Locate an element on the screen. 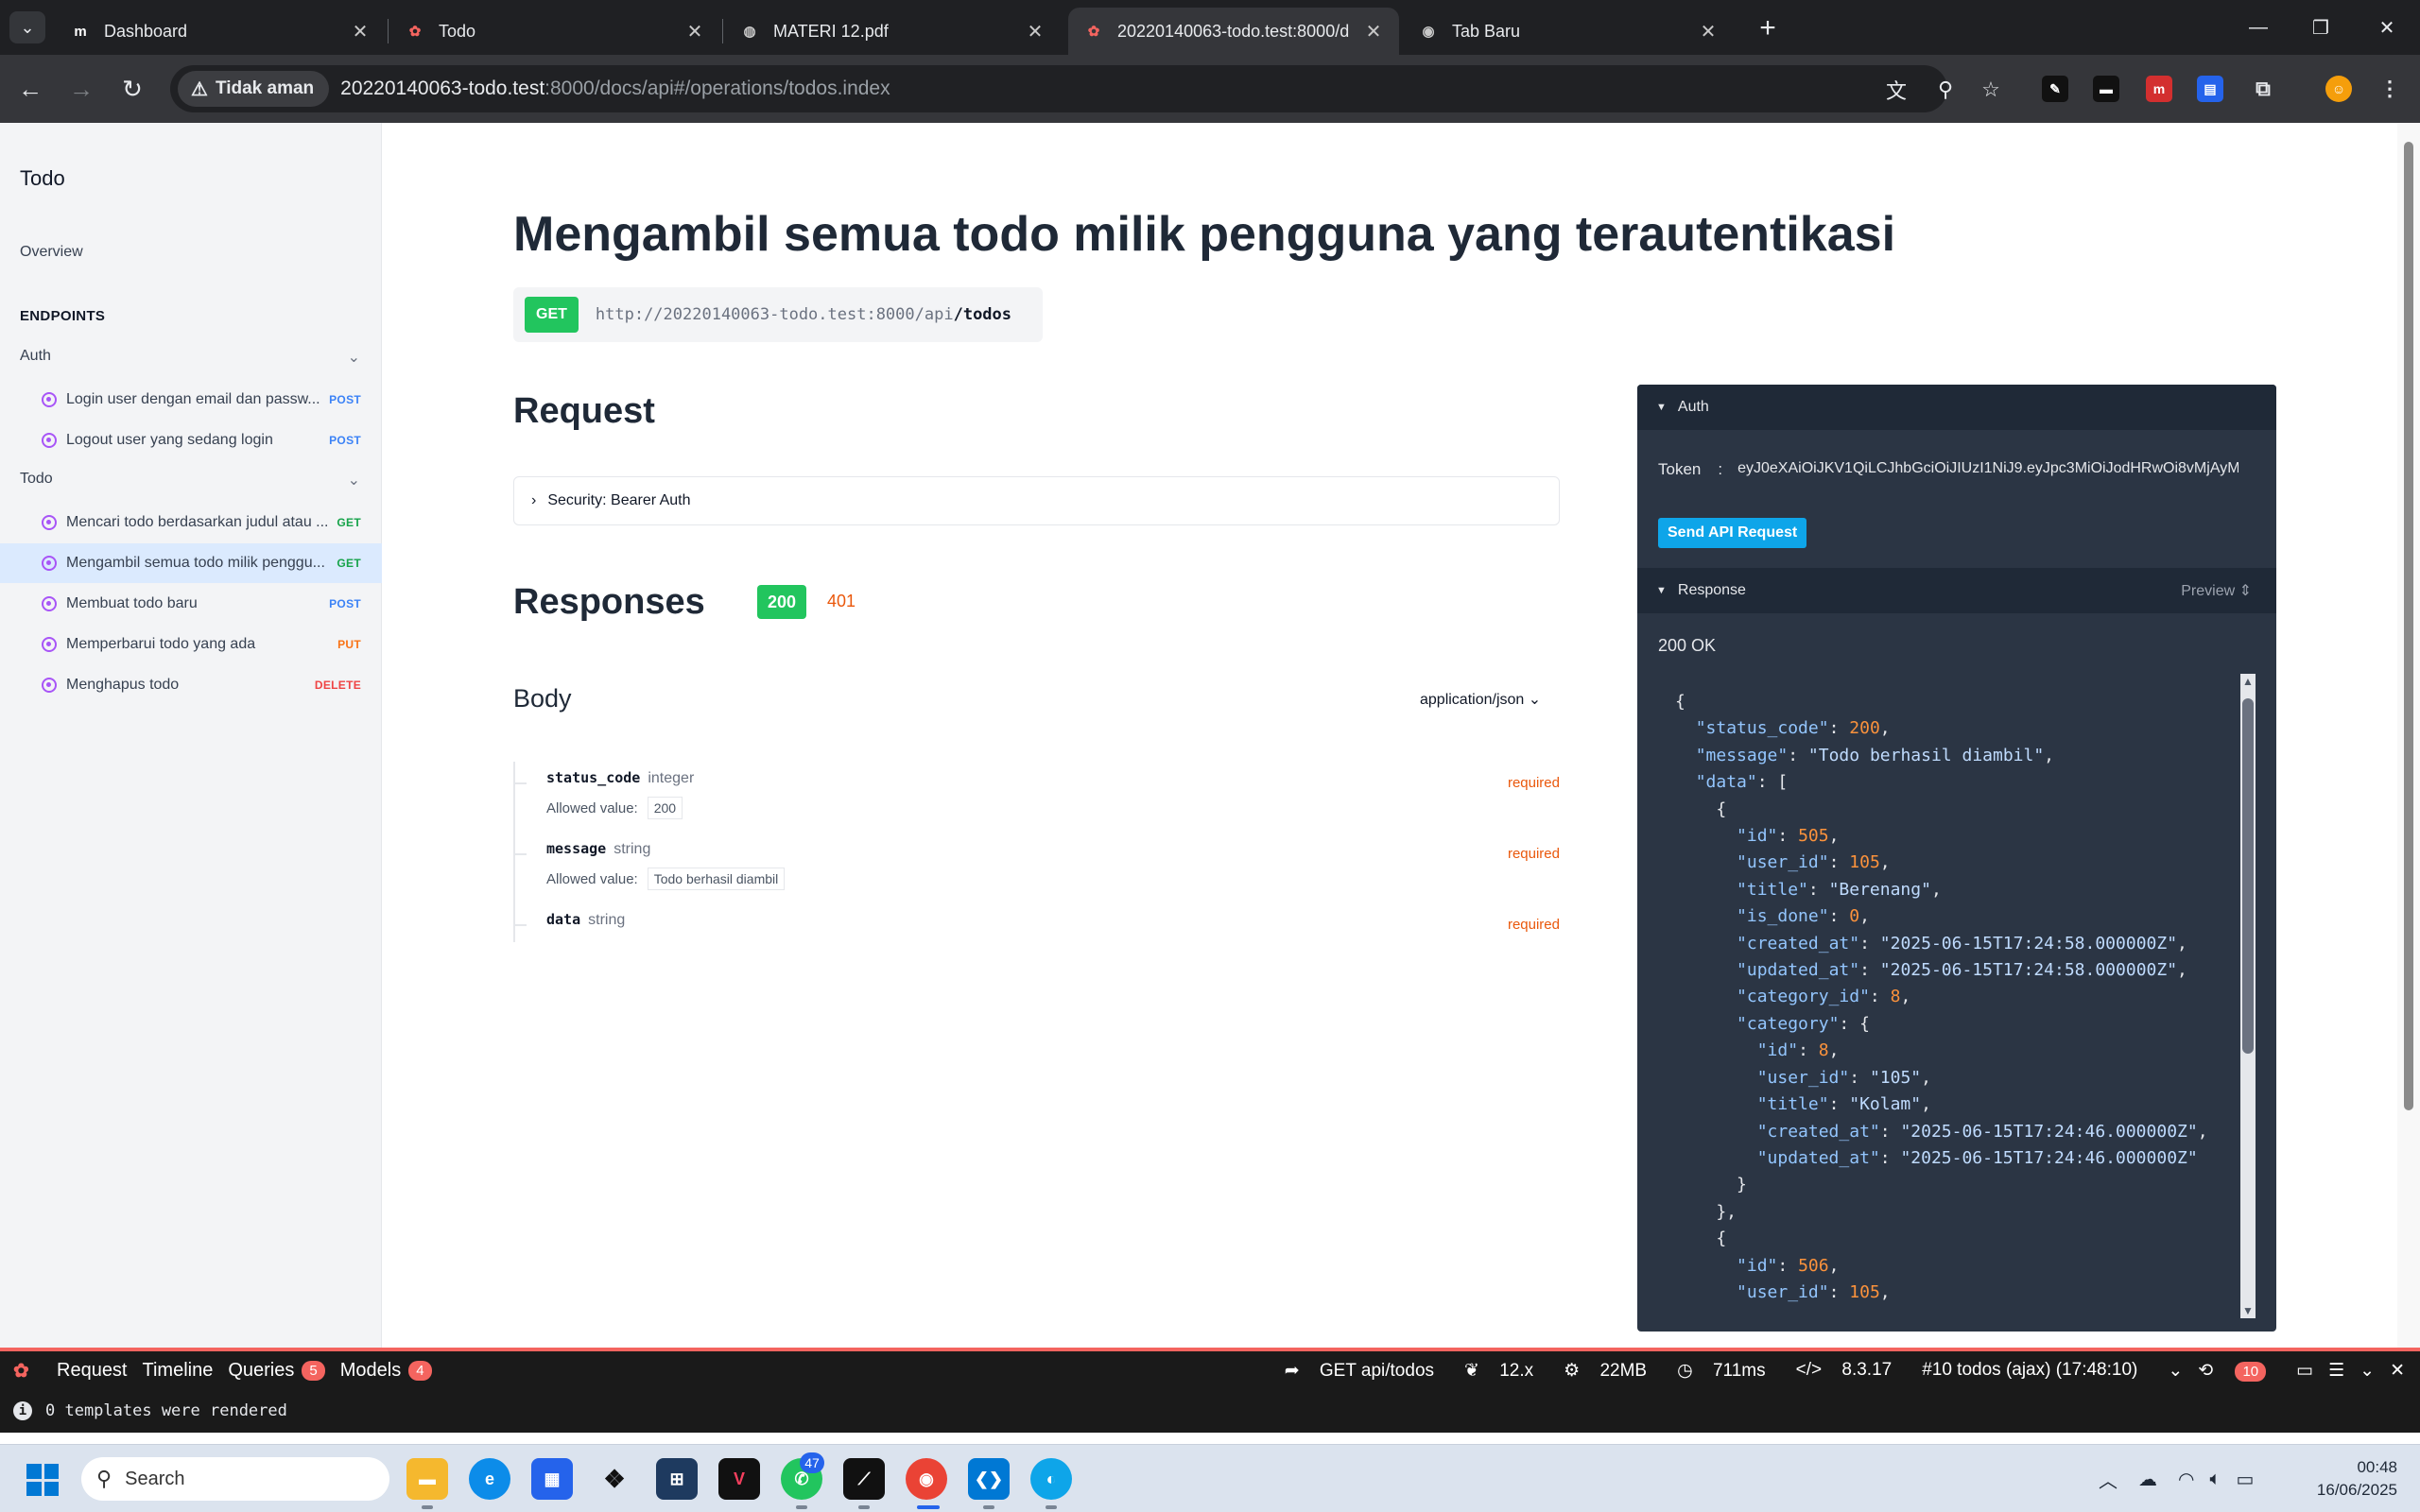 The width and height of the screenshot is (2420, 1512). bookmark-star-icon: ☆ is located at coordinates (1991, 90).